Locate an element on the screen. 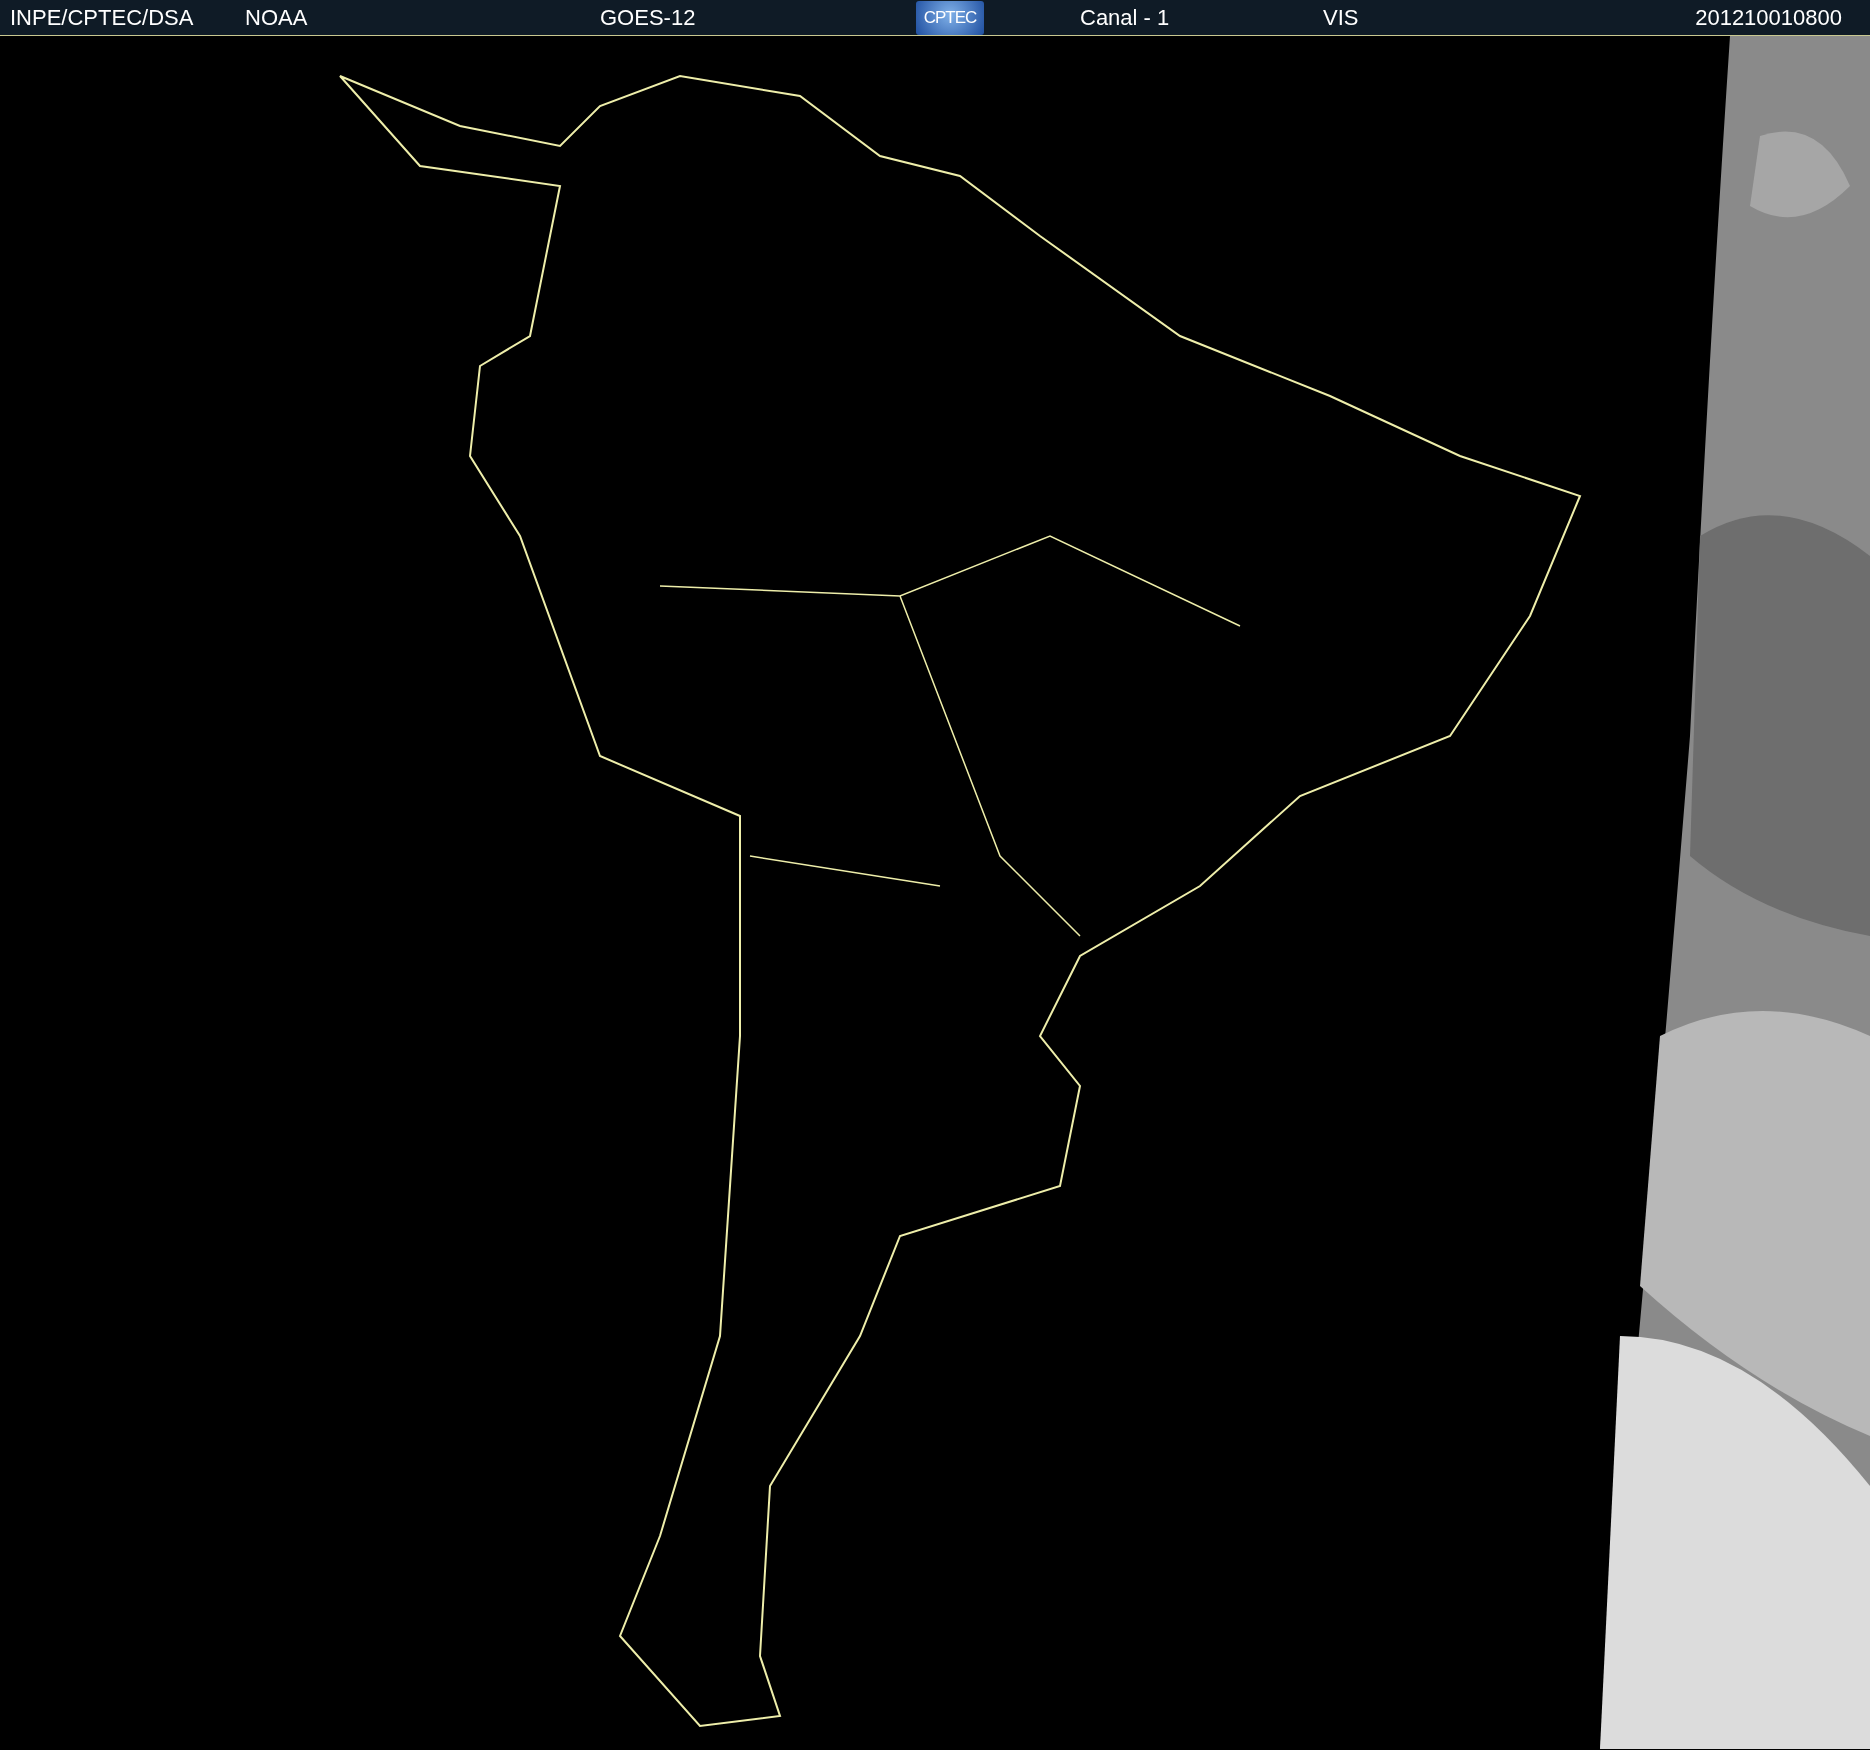 This screenshot has height=1750, width=1870. header-label: INPE/CPTEC/DSA is located at coordinates (102, 17).